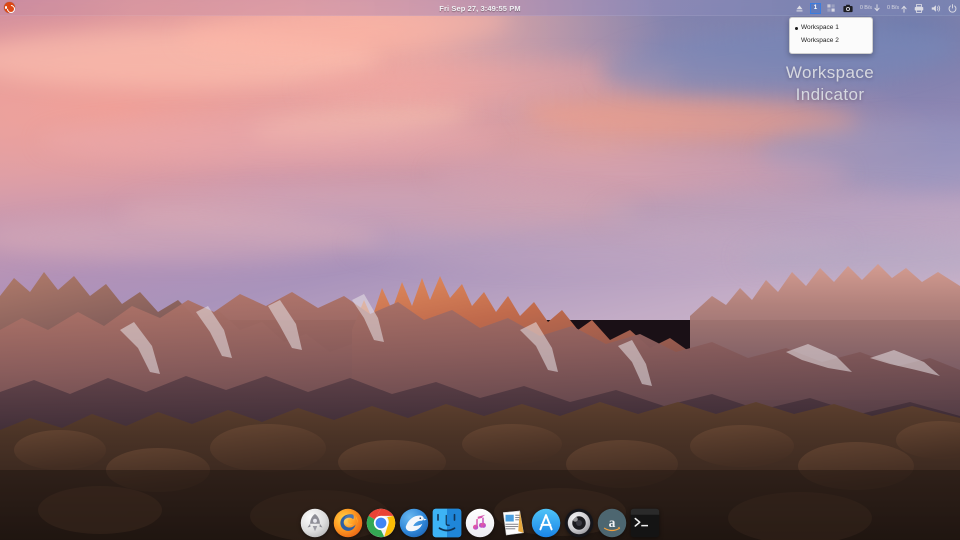  Describe the element at coordinates (9, 7) in the screenshot. I see `ubuntu-logo-icon` at that location.